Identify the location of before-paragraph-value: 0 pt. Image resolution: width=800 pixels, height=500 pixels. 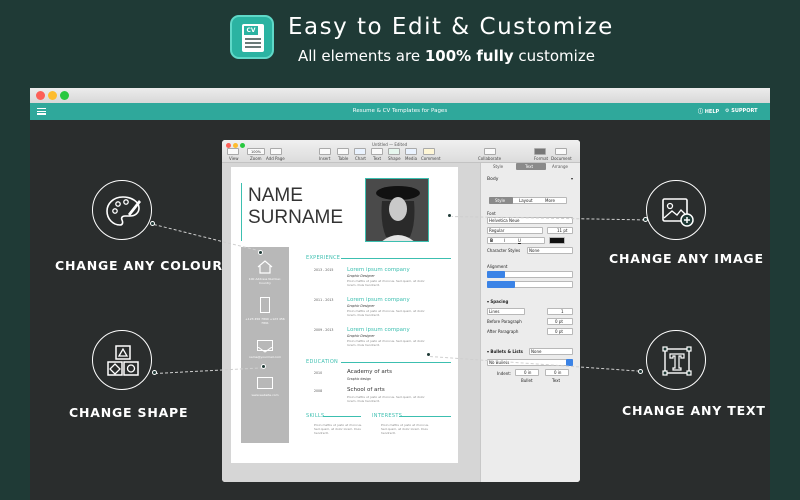
(559, 321).